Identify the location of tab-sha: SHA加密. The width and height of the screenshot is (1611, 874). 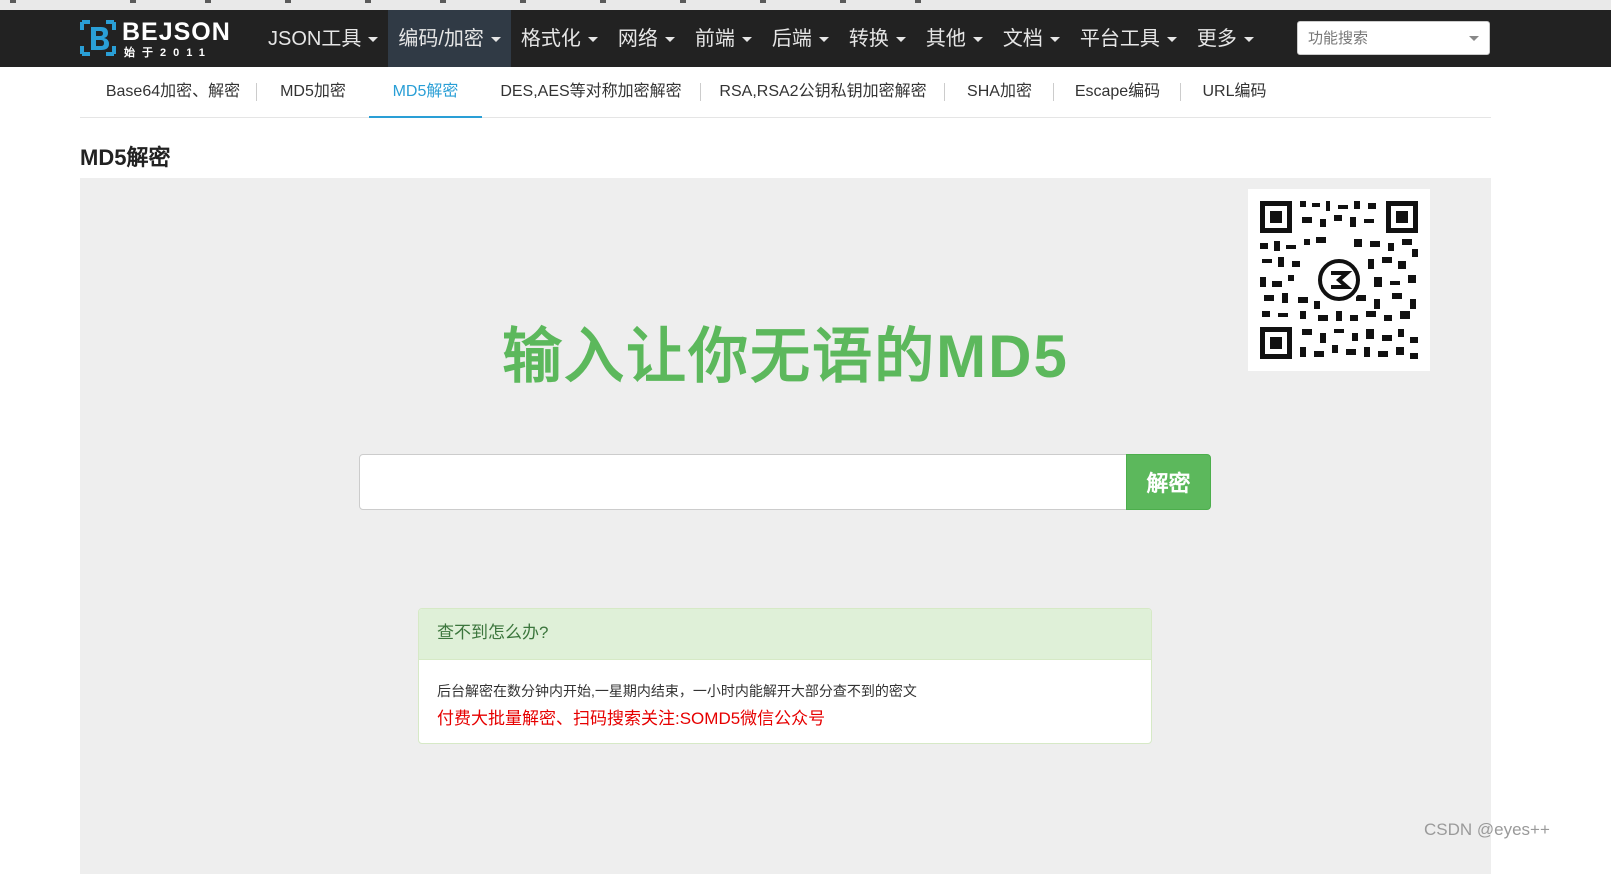
(999, 92).